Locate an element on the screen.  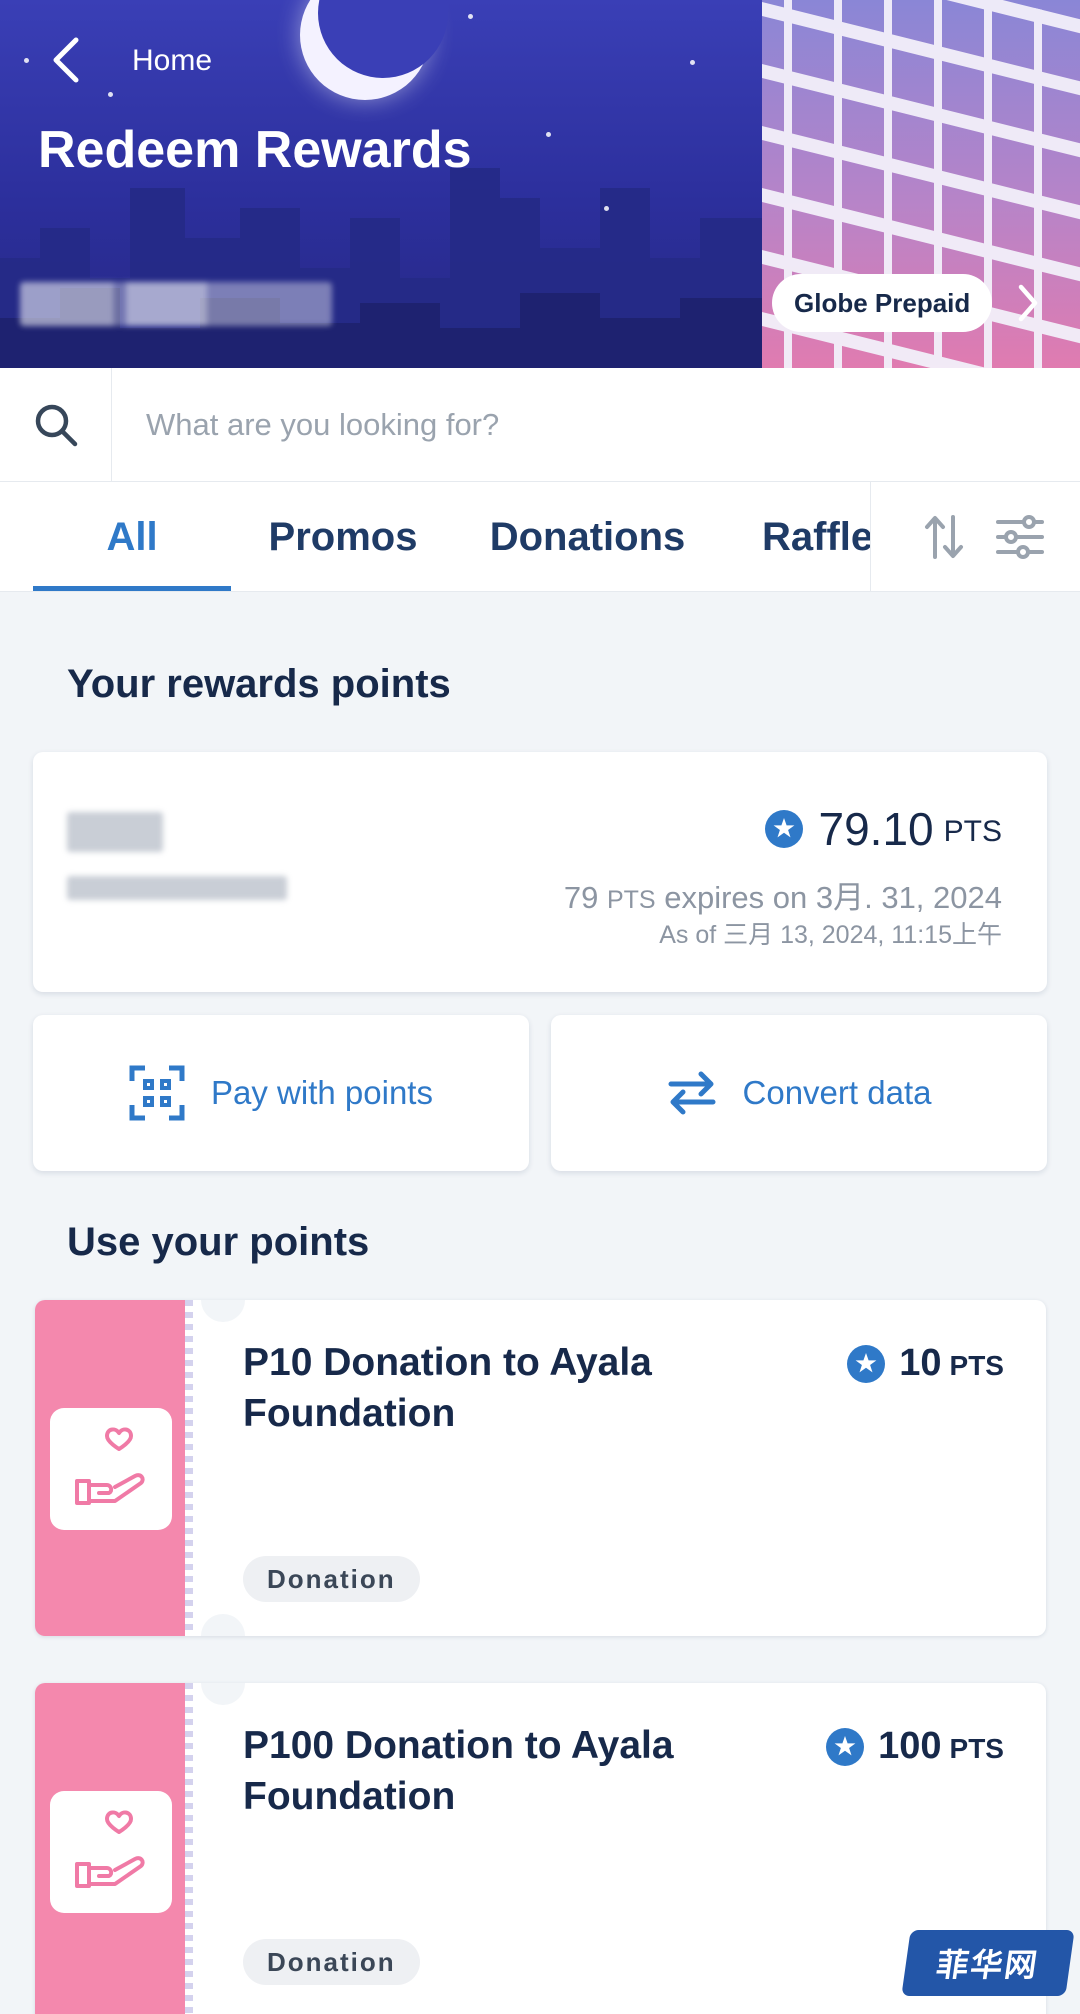
chevron-left-icon is located at coordinates (66, 60).